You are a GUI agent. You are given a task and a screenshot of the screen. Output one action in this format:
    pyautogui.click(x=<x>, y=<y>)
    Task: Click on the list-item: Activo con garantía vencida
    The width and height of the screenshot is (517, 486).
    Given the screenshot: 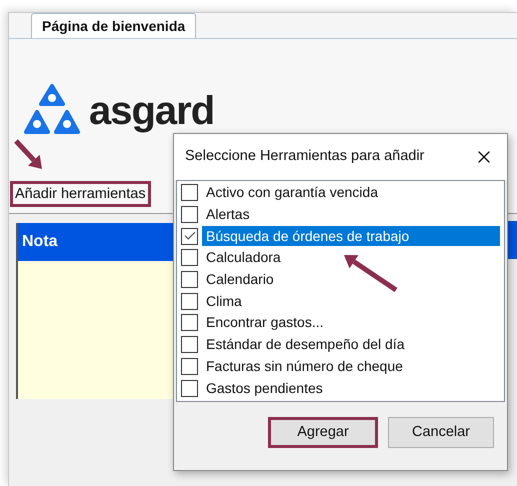 What is the action you would take?
    pyautogui.click(x=351, y=192)
    